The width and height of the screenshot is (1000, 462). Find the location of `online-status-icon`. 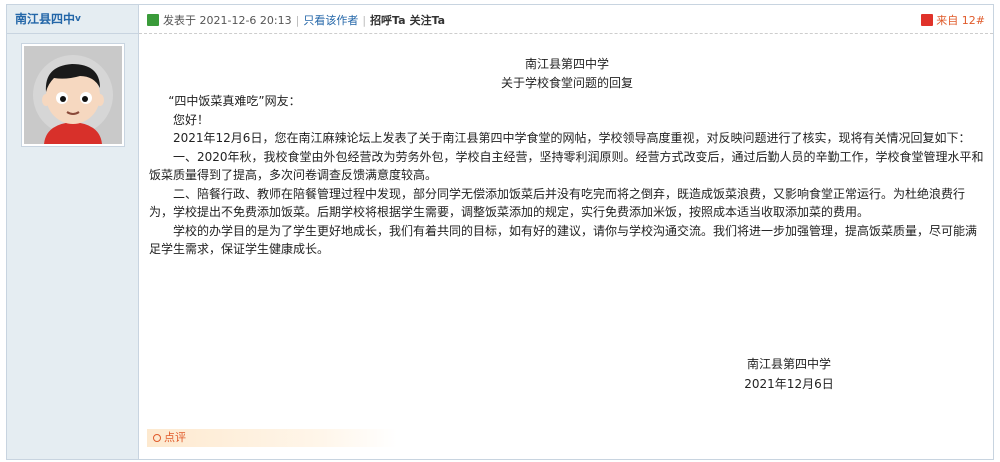

online-status-icon is located at coordinates (153, 20).